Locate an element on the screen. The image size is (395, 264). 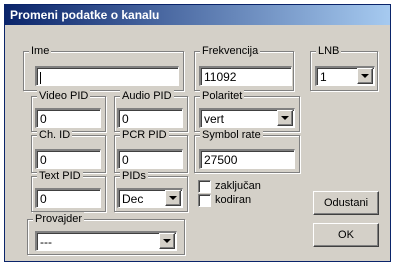
ime-label: Ime is located at coordinates (40, 51).